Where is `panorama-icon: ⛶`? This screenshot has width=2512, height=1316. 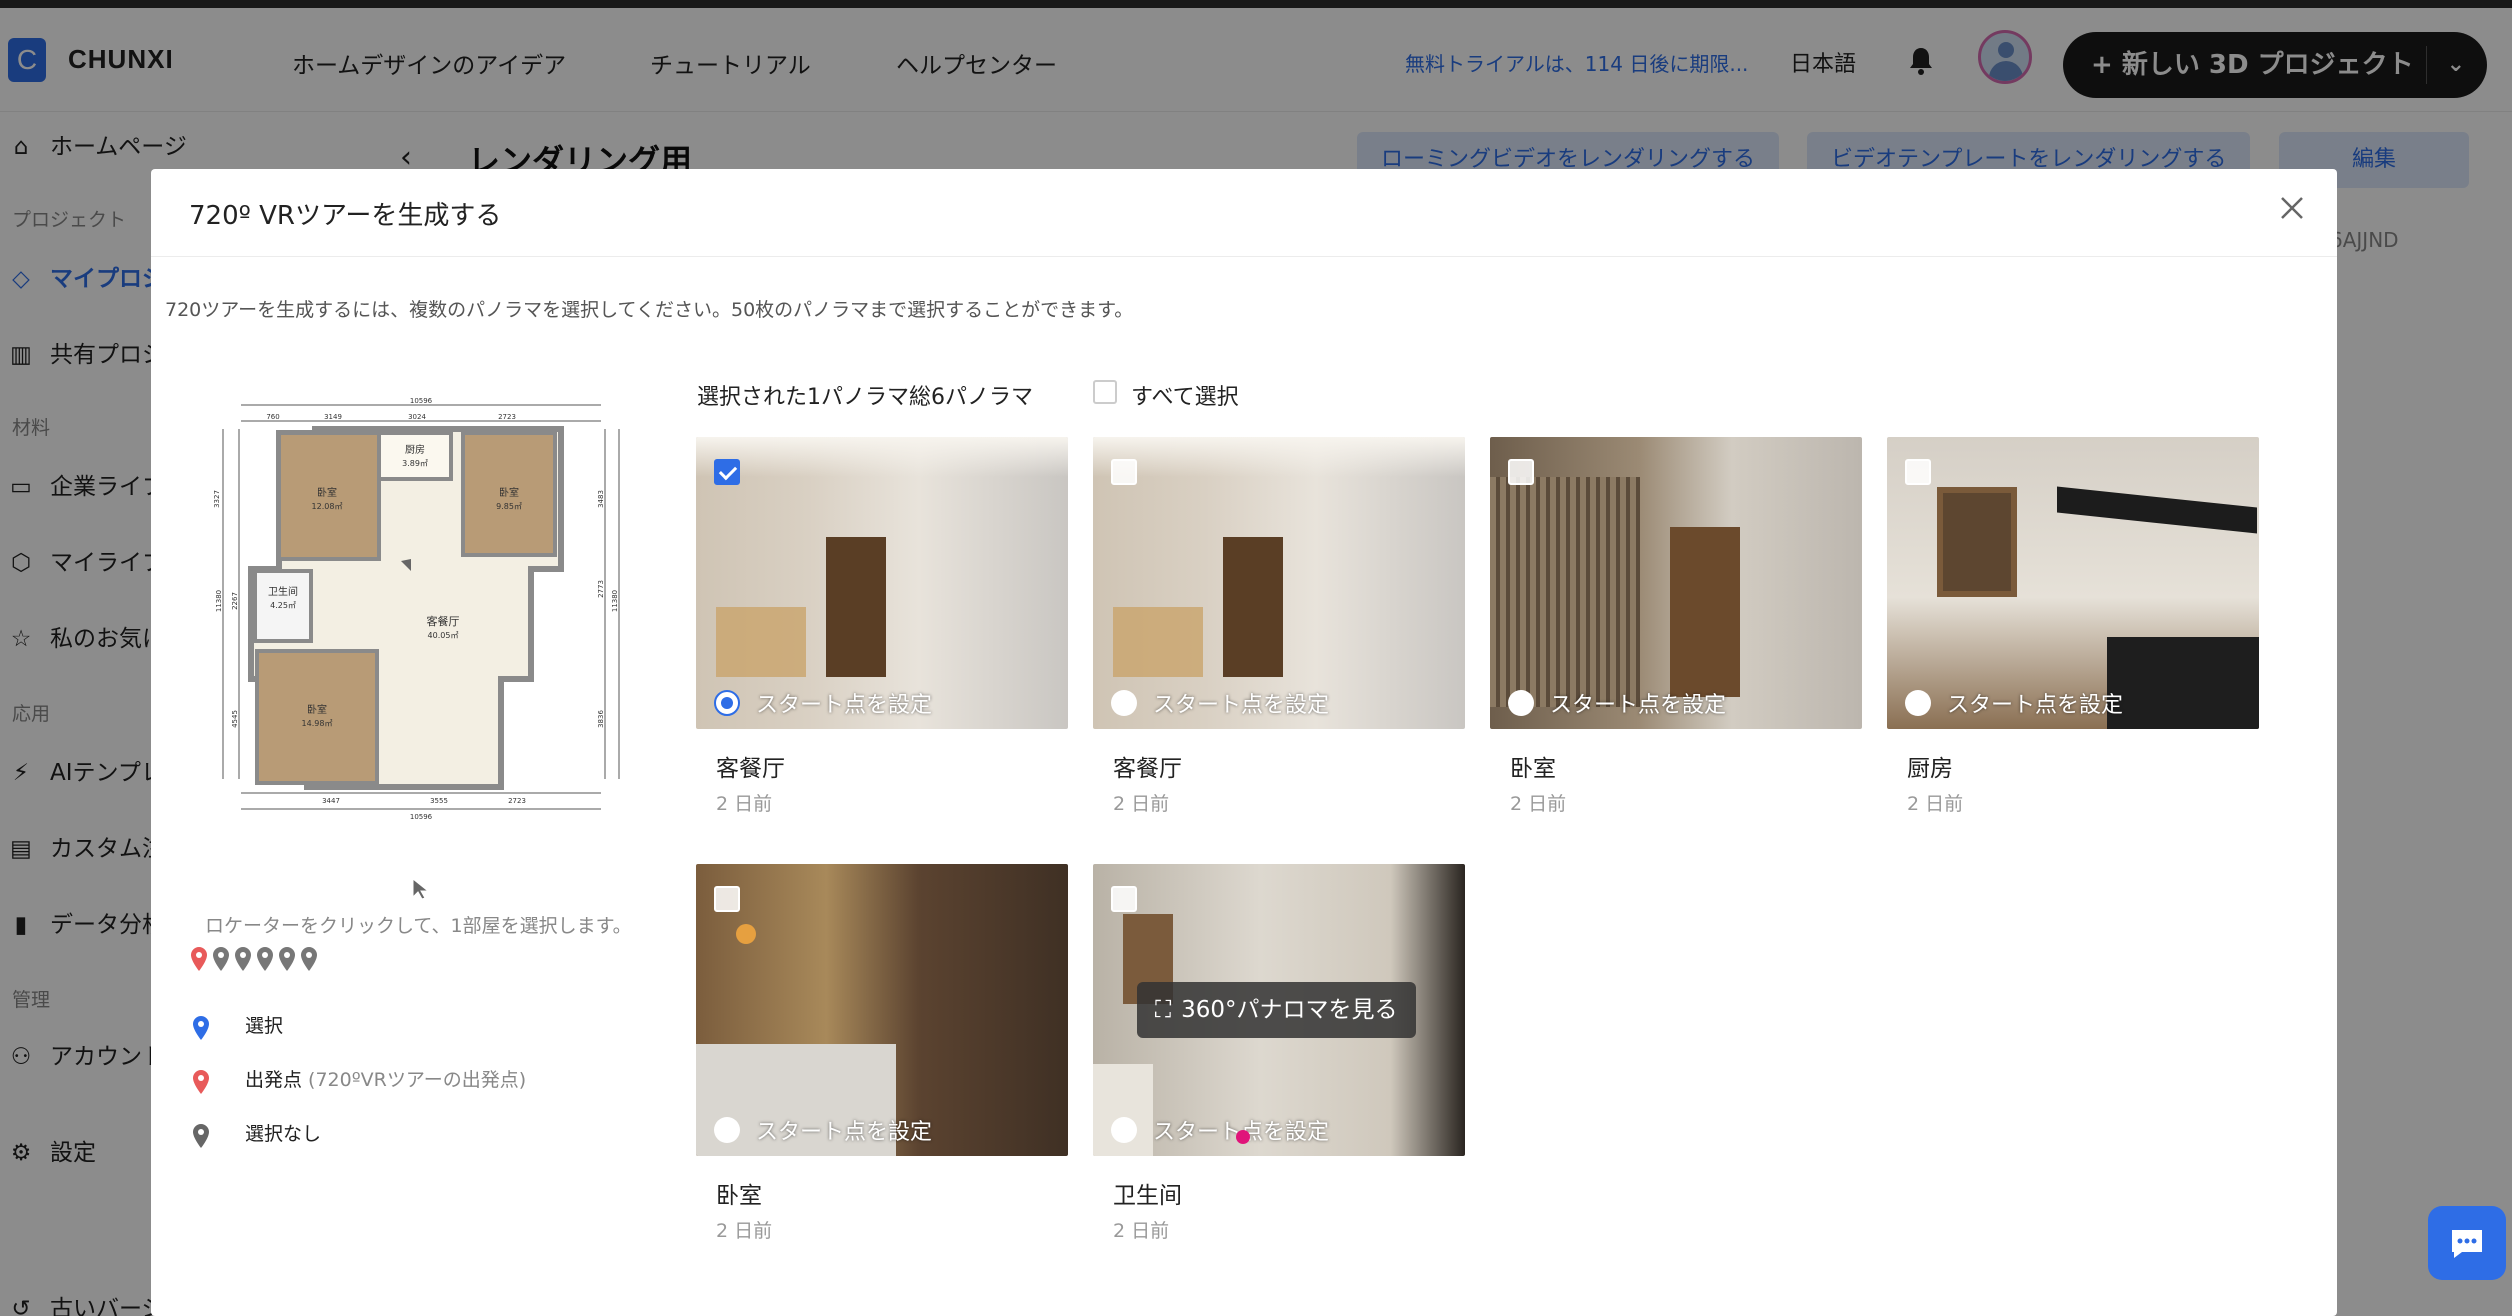 panorama-icon: ⛶ is located at coordinates (1163, 1010).